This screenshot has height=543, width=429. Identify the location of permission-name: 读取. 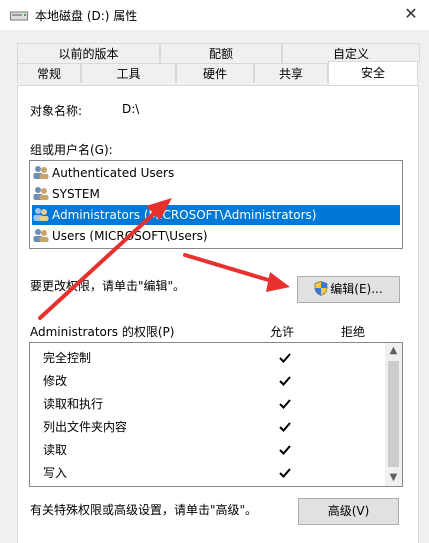
(55, 450).